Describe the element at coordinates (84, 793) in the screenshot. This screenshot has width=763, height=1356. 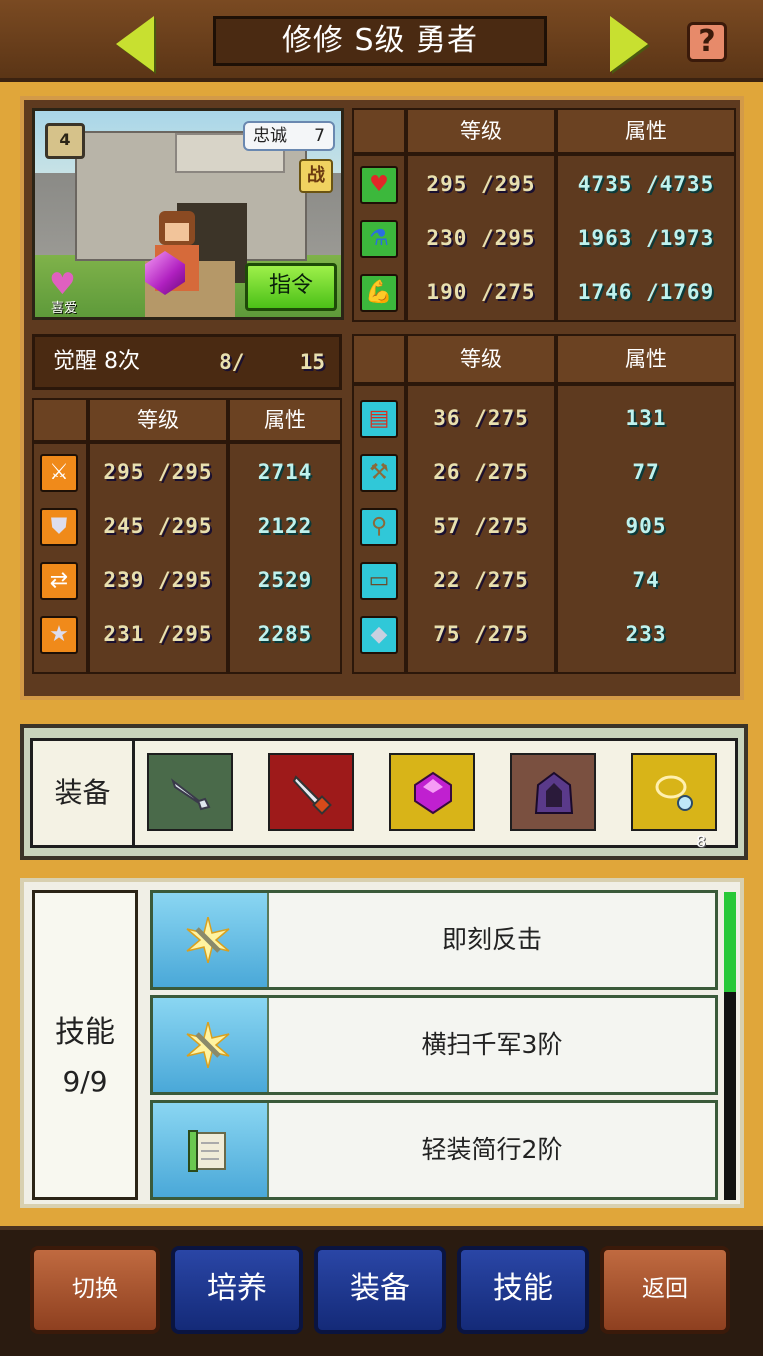
I see `equipment-label: 装备` at that location.